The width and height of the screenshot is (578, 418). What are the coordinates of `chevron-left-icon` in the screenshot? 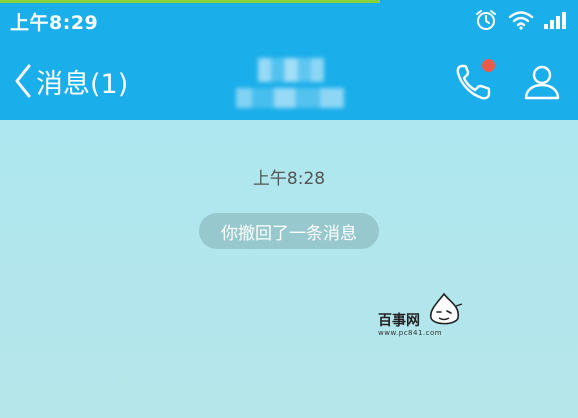 It's located at (23, 81).